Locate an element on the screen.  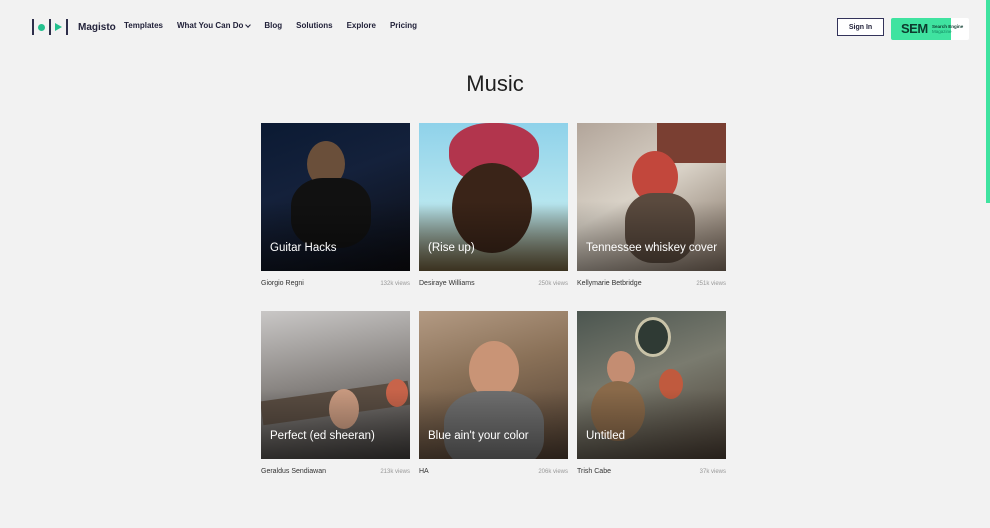
nav-label: Blog is located at coordinates (273, 25).